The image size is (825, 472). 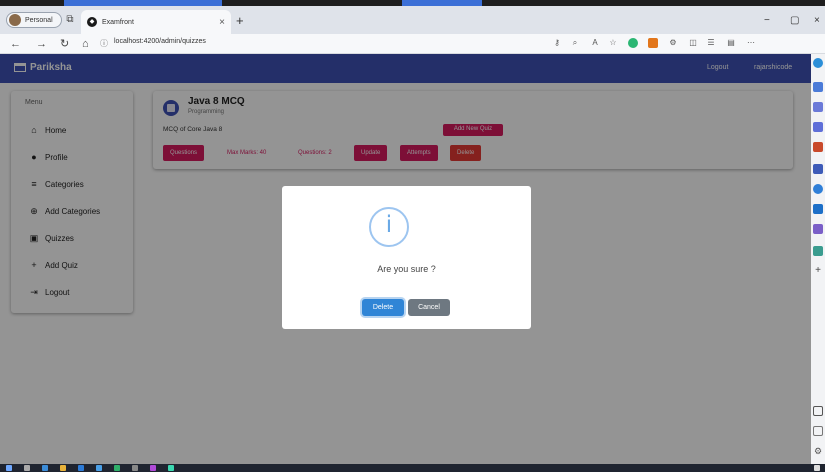 What do you see at coordinates (818, 271) in the screenshot?
I see `edge-sidebar-add-icon: +` at bounding box center [818, 271].